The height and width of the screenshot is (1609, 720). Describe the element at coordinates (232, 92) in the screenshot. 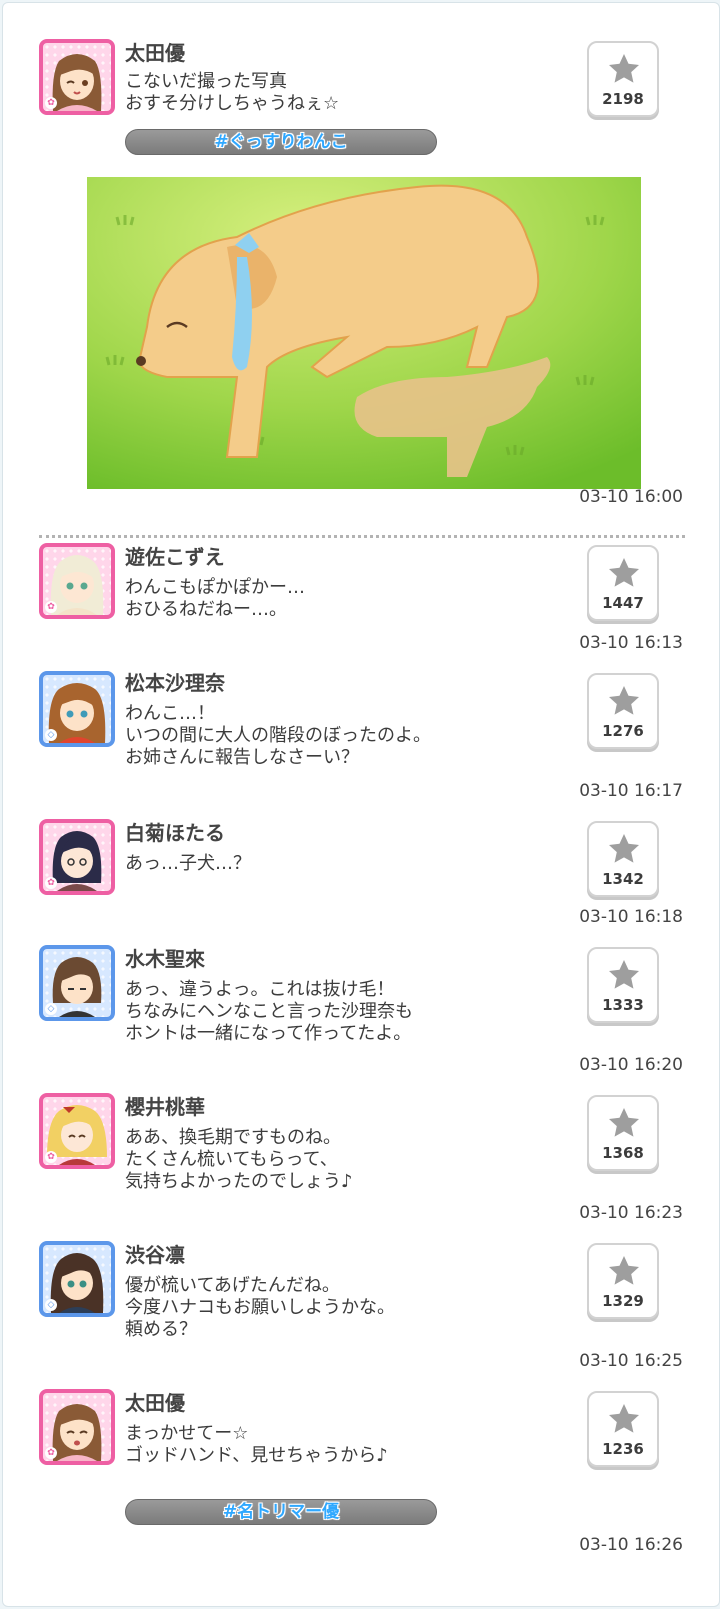

I see `post-text: こないだ撮った写真 おすそ分けしちゃうねぇ☆` at that location.